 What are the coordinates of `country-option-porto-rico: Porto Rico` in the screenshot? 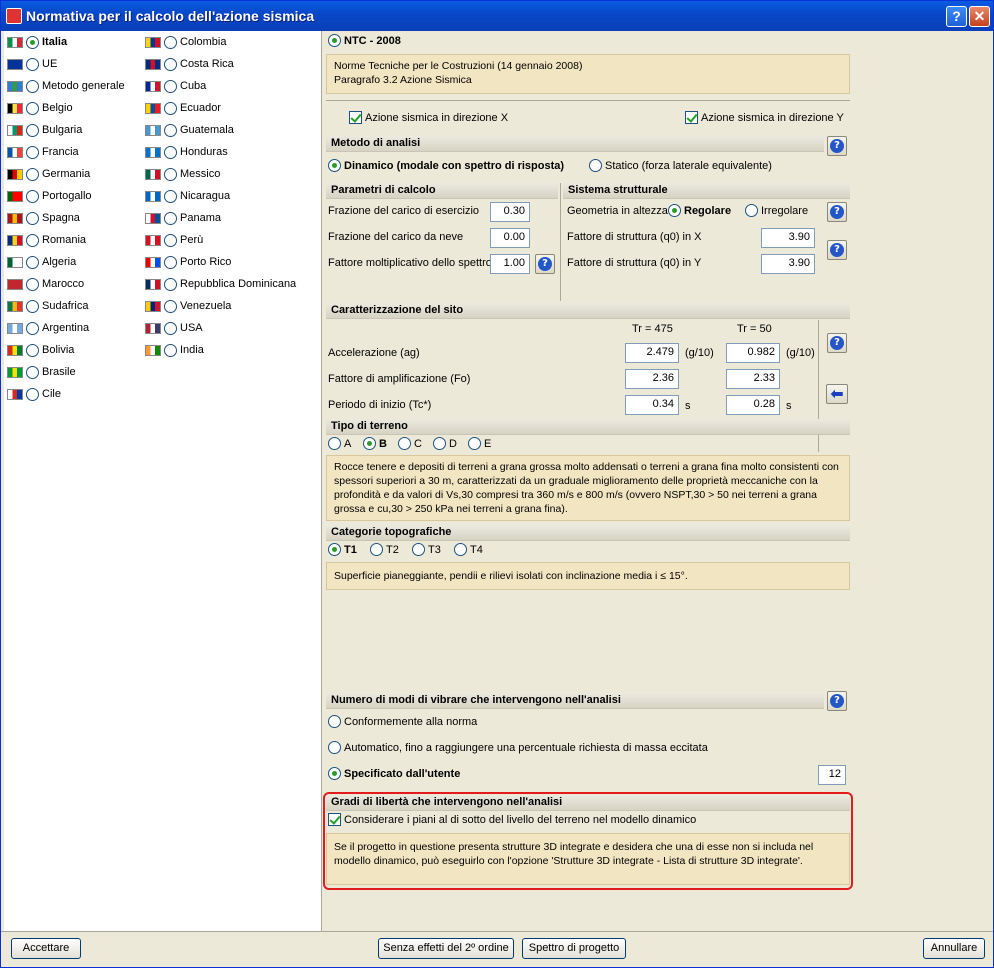 It's located at (188, 262).